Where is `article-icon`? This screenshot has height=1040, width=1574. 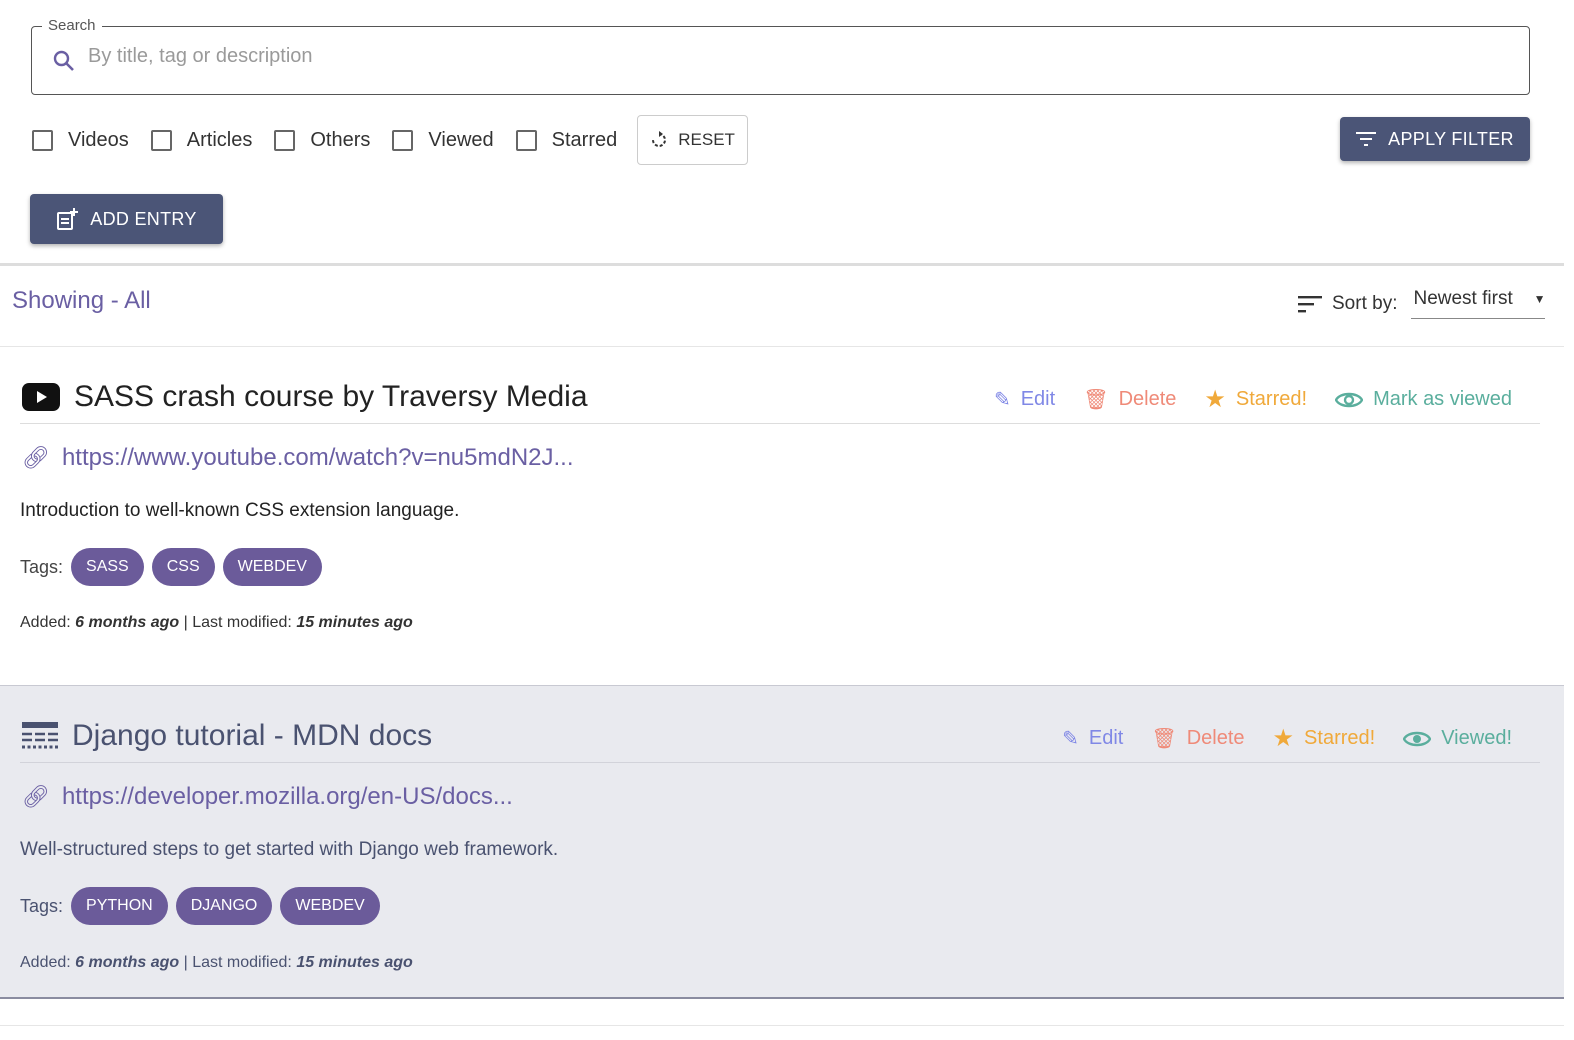
article-icon is located at coordinates (40, 735).